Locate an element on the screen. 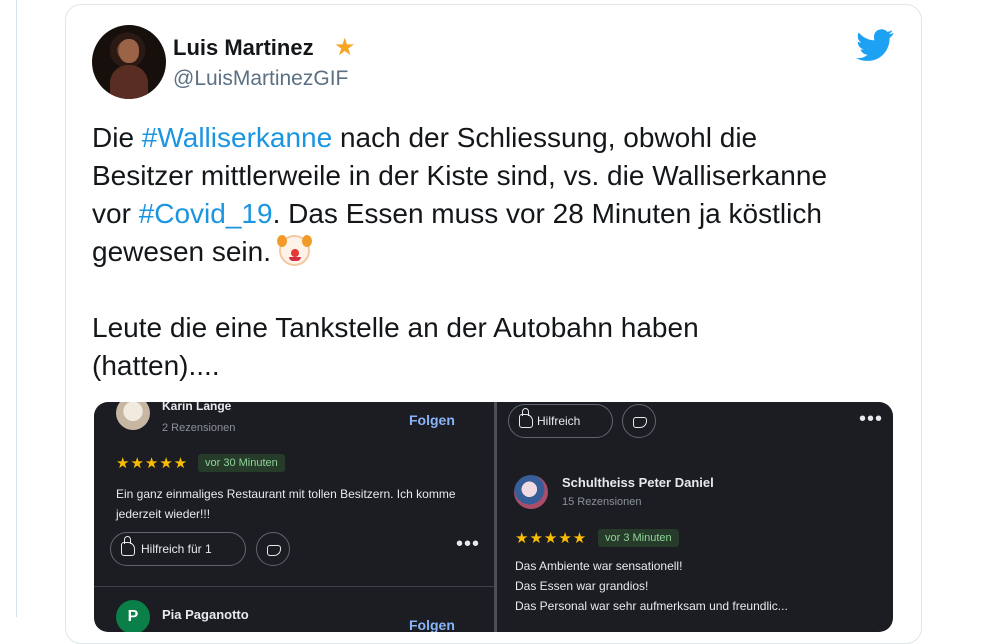 The width and height of the screenshot is (994, 644). reviewer-avatar: P is located at coordinates (133, 616).